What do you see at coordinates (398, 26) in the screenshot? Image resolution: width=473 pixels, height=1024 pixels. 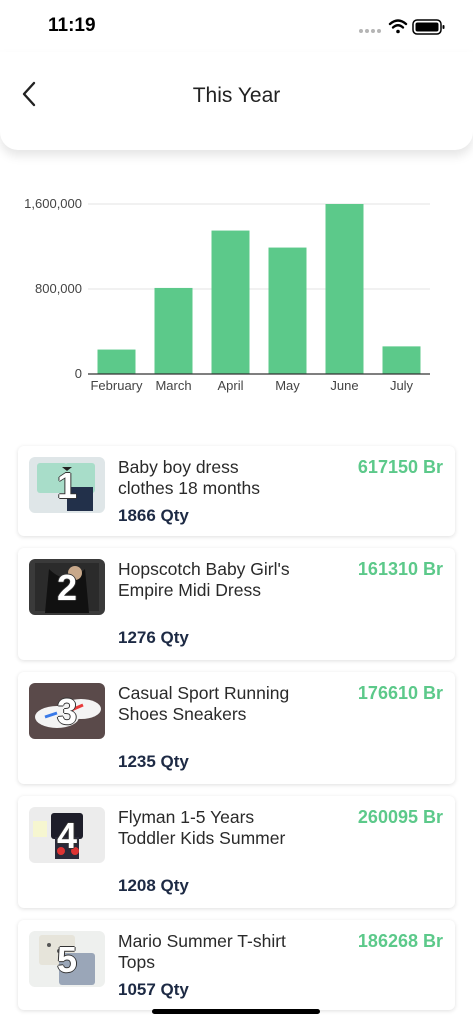 I see `wifi-icon` at bounding box center [398, 26].